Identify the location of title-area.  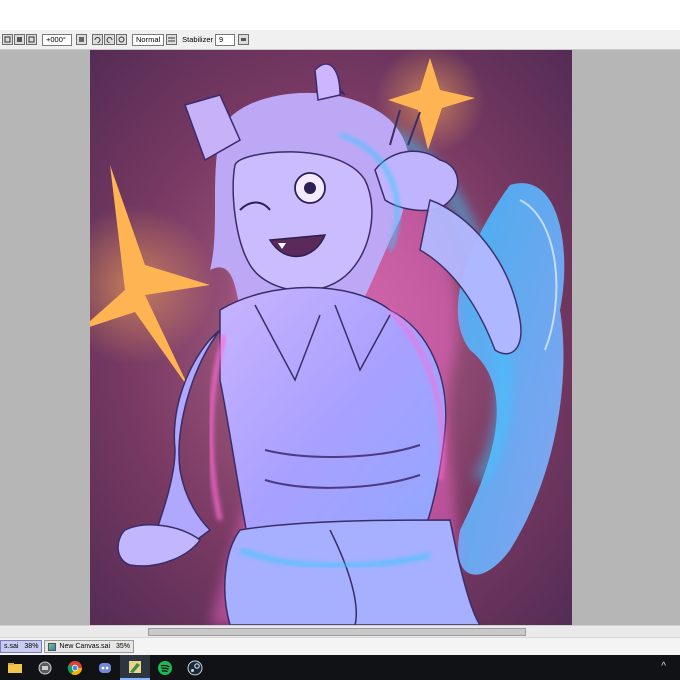
(340, 15).